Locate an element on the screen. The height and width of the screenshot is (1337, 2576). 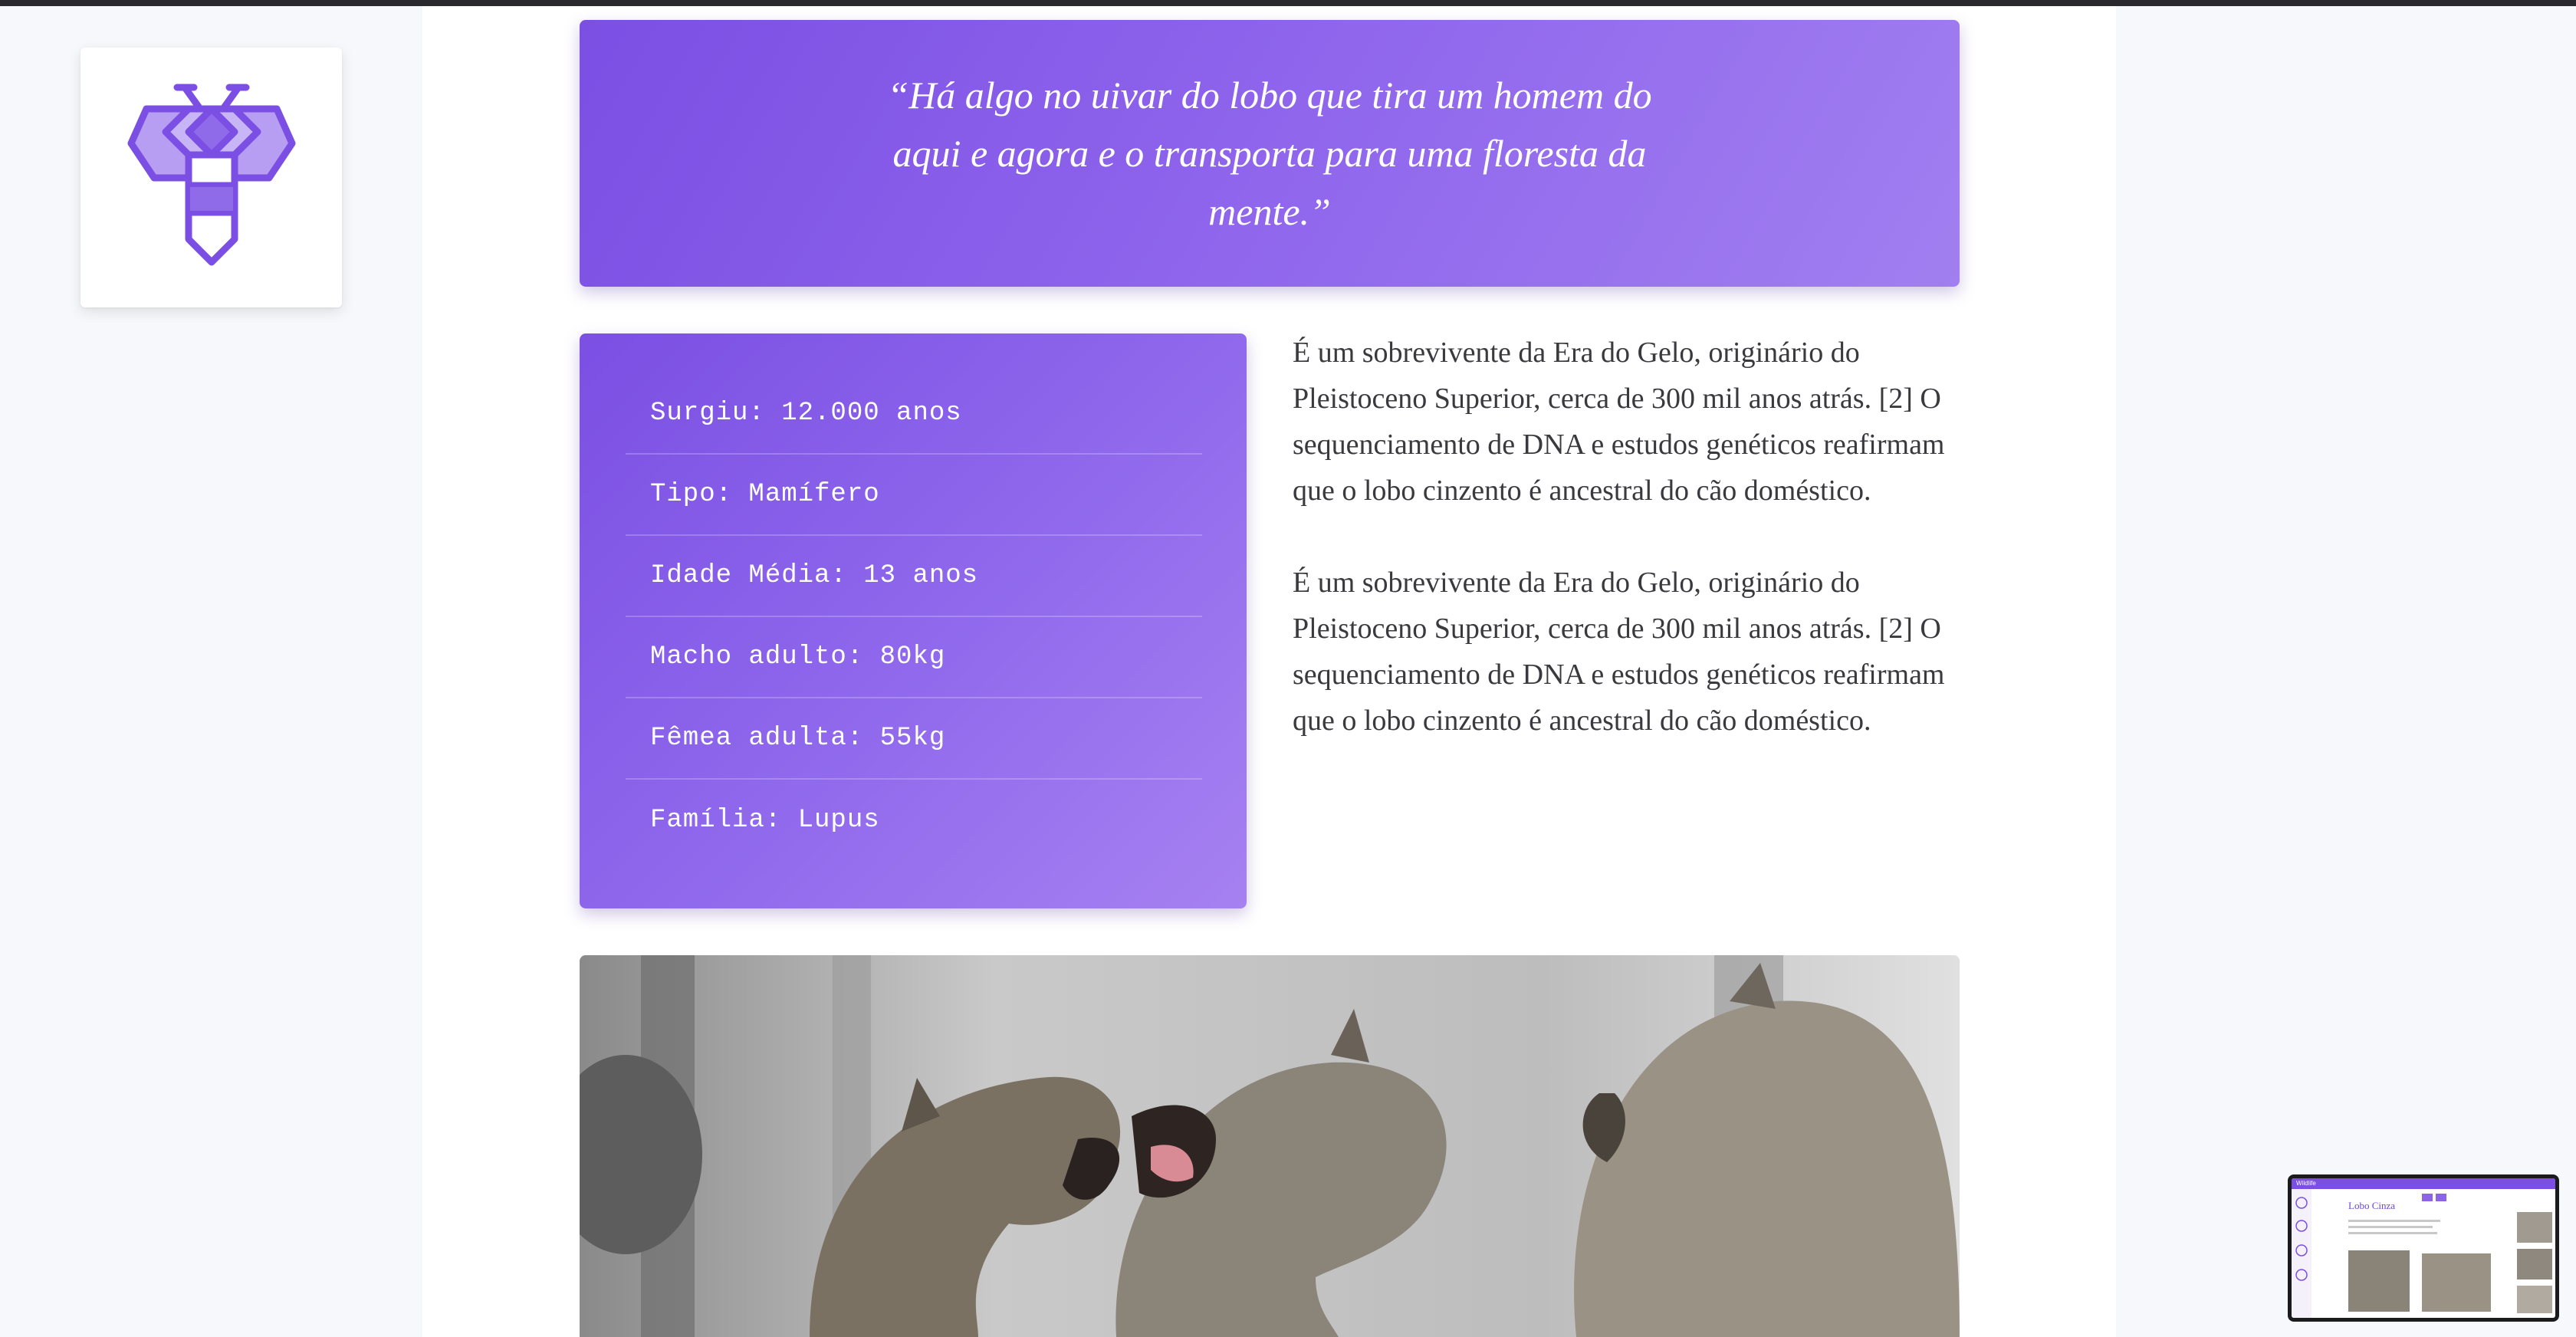
preview-header: Wildlife is located at coordinates (2423, 1183).